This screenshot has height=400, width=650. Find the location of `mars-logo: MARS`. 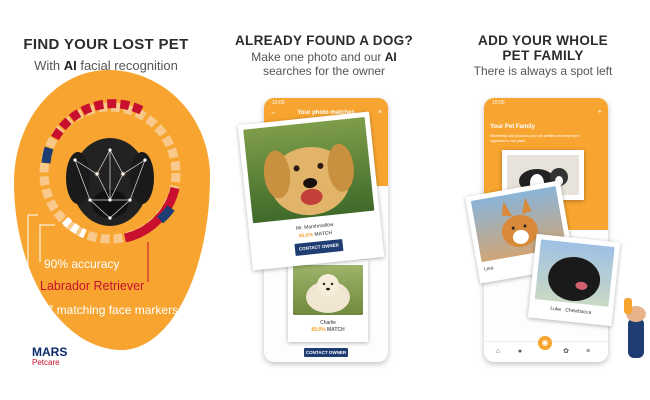

mars-logo: MARS is located at coordinates (50, 352).